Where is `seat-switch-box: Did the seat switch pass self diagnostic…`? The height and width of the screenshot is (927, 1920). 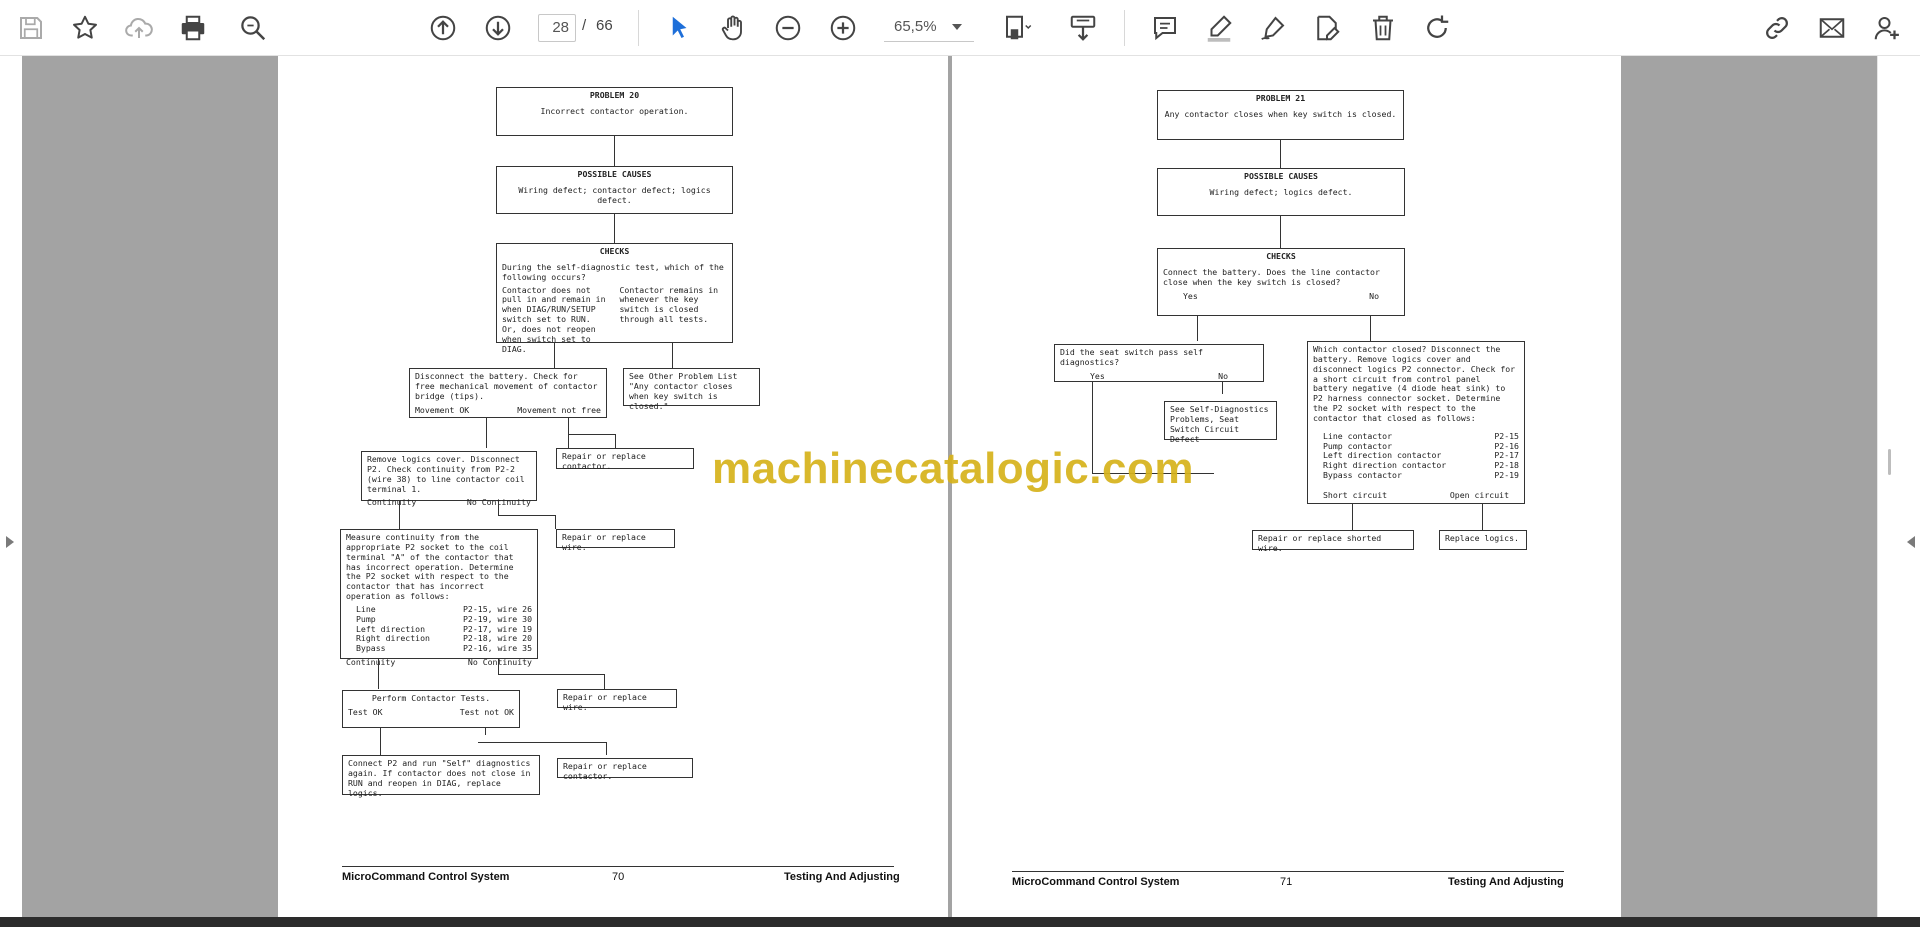
seat-switch-box: Did the seat switch pass self diagnostic… is located at coordinates (1159, 363).